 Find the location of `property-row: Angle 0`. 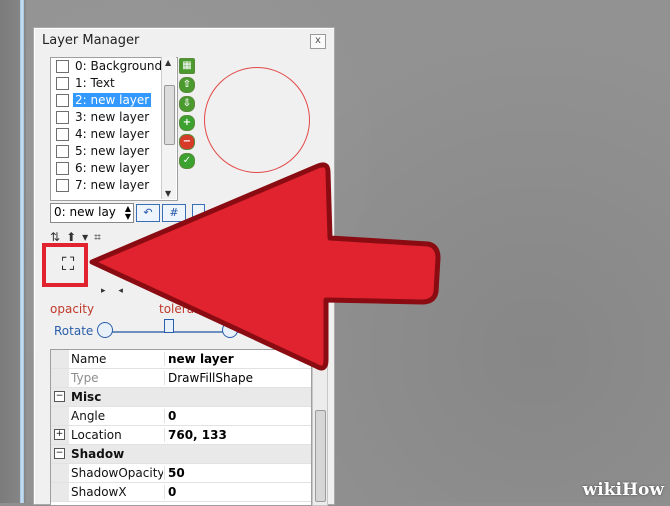

property-row: Angle 0 is located at coordinates (181, 416).